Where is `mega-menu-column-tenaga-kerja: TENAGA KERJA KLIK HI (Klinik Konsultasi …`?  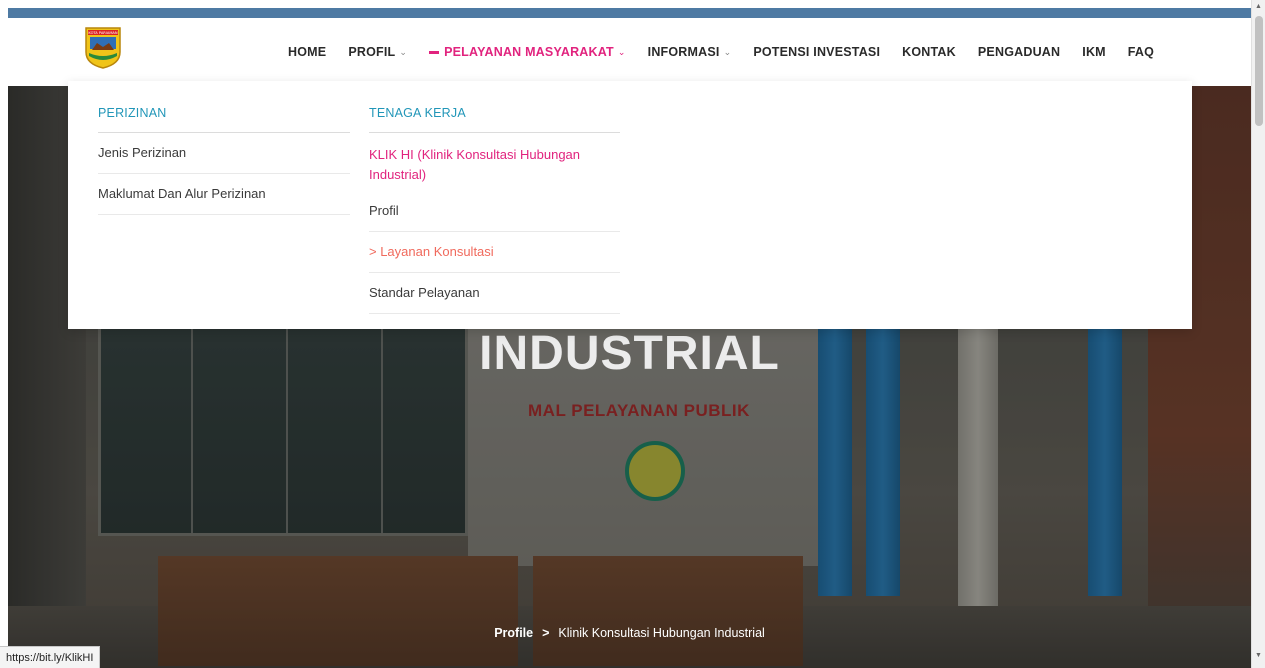
mega-menu-column-tenaga-kerja: TENAGA KERJA KLIK HI (Klinik Konsultasi … is located at coordinates (494, 210).